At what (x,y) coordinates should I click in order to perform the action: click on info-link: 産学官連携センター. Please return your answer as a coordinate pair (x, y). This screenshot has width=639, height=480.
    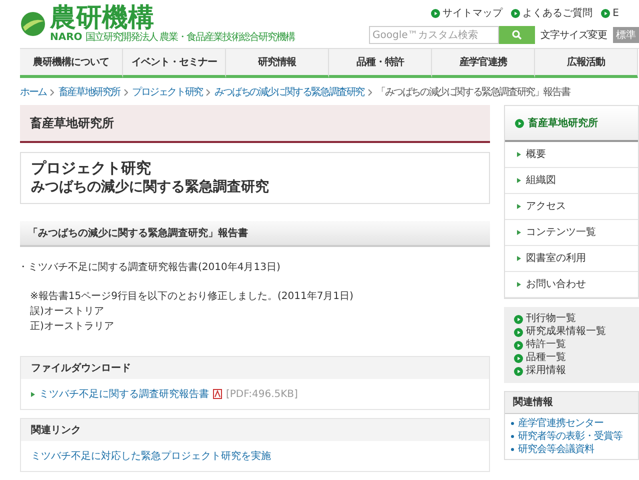
    Looking at the image, I should click on (561, 423).